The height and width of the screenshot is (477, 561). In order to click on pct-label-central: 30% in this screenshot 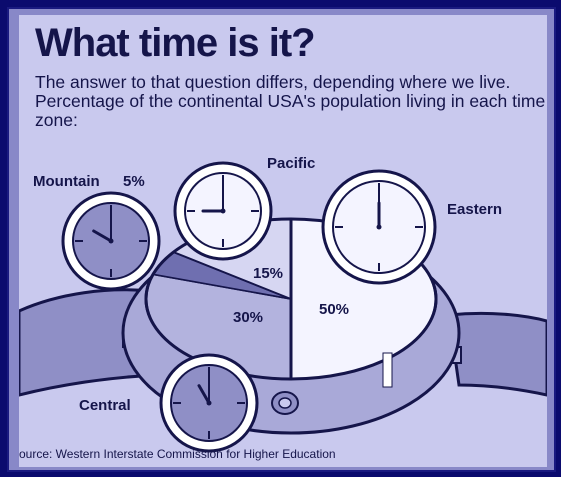, I will do `click(248, 317)`.